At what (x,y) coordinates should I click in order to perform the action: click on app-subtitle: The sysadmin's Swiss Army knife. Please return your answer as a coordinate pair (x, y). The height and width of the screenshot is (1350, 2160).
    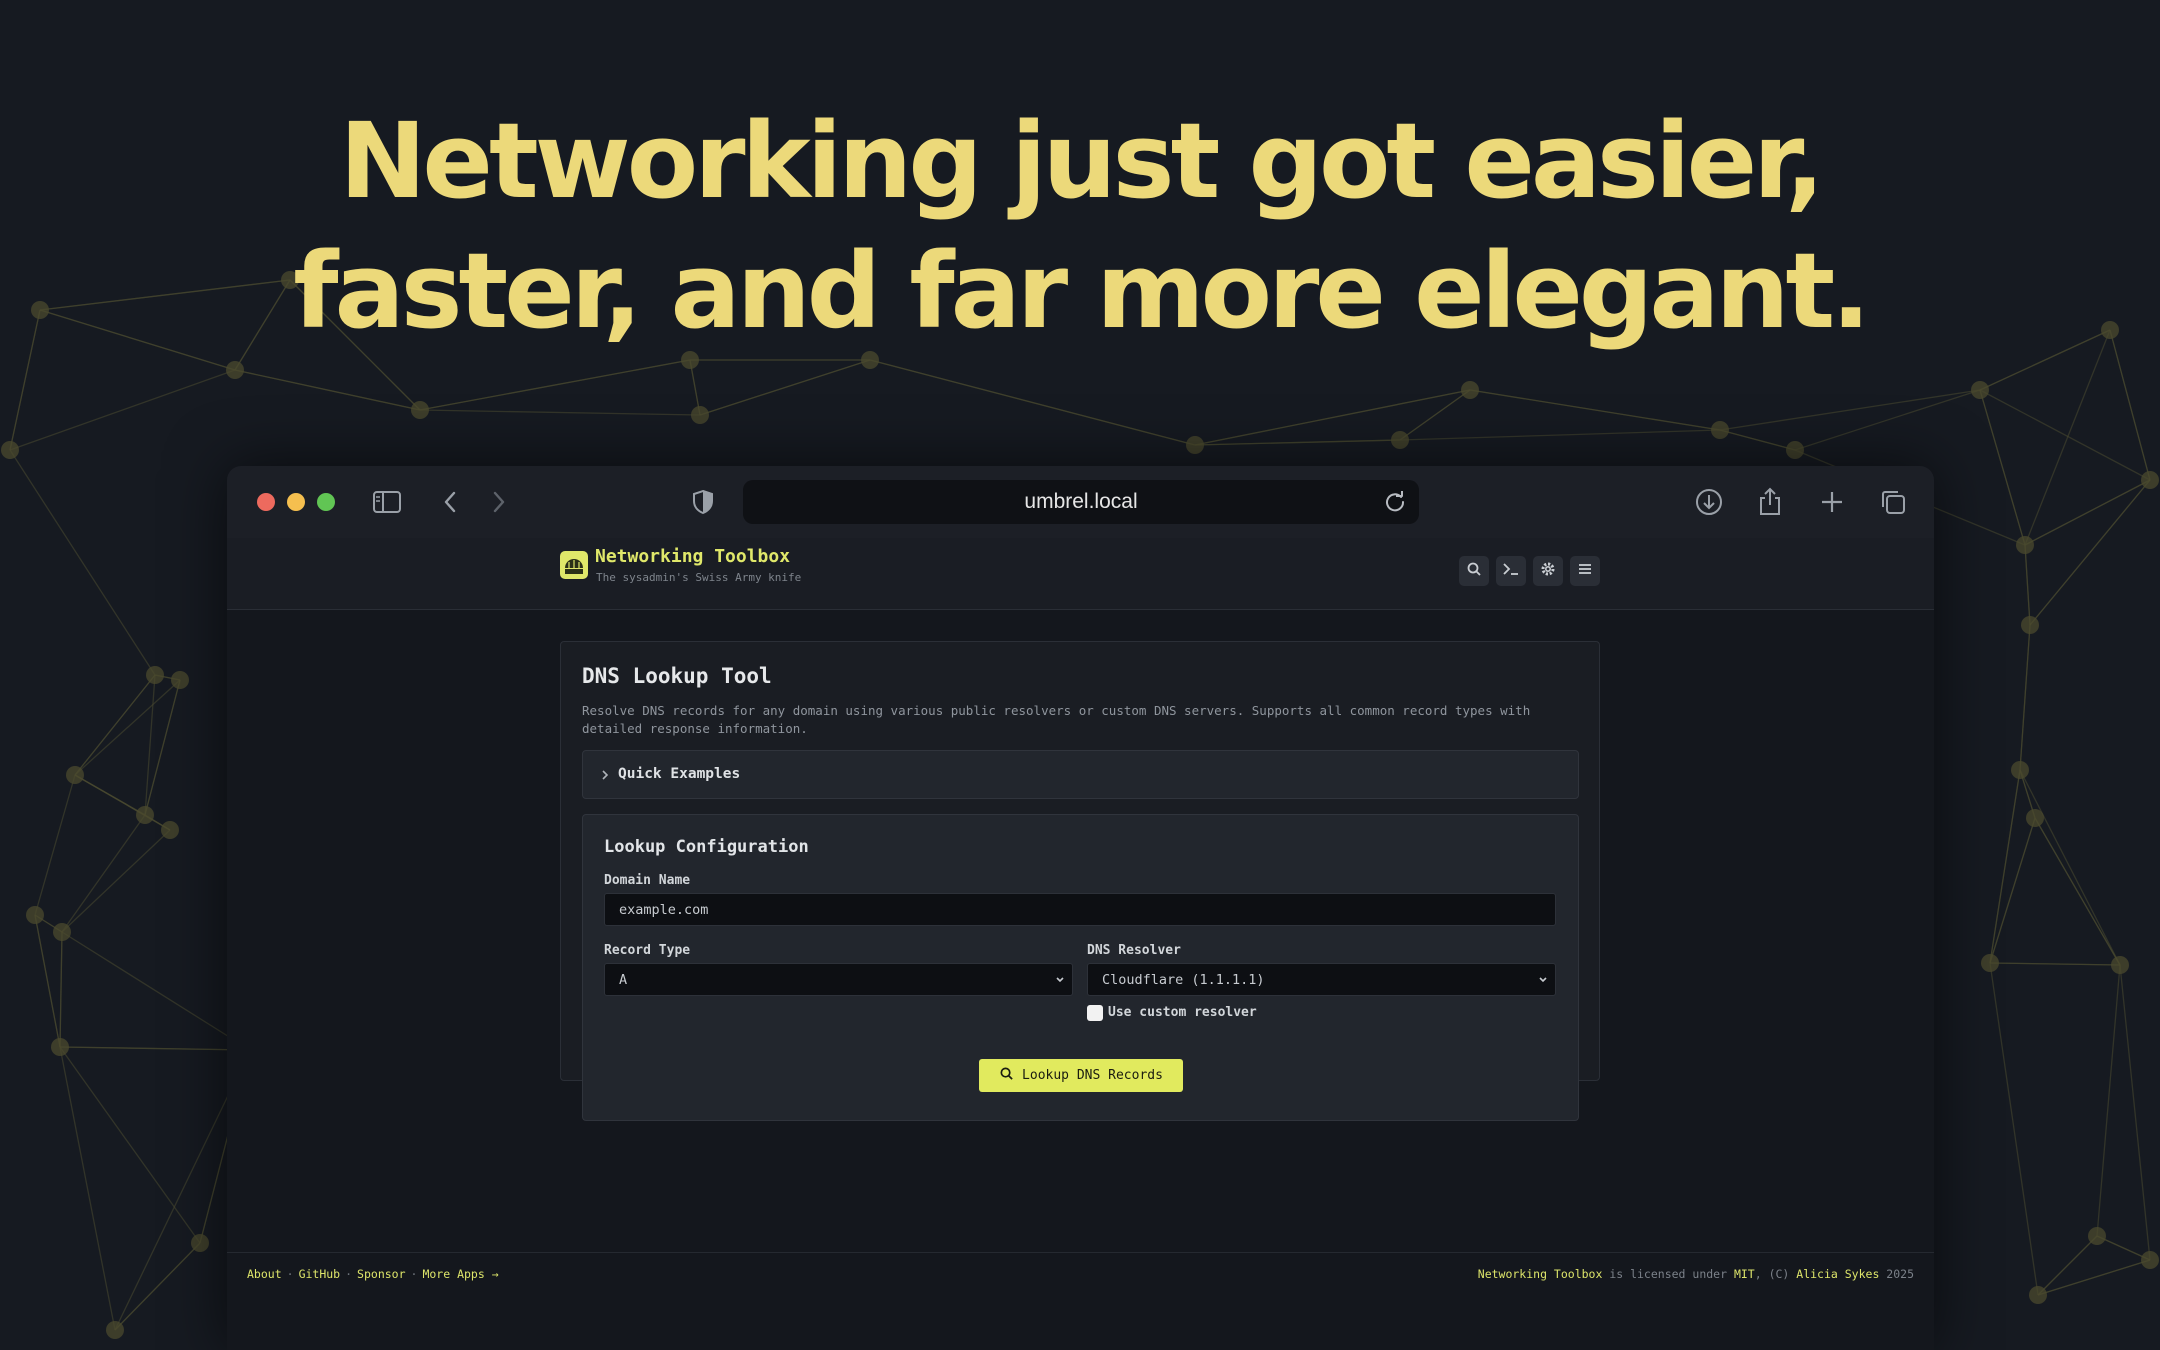
    Looking at the image, I should click on (699, 577).